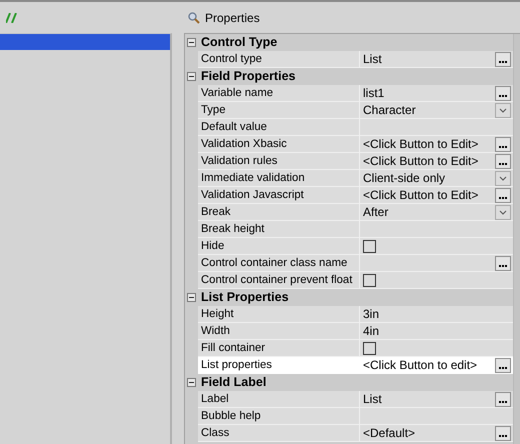 The height and width of the screenshot is (444, 520). Describe the element at coordinates (279, 212) in the screenshot. I see `property-name: Break` at that location.